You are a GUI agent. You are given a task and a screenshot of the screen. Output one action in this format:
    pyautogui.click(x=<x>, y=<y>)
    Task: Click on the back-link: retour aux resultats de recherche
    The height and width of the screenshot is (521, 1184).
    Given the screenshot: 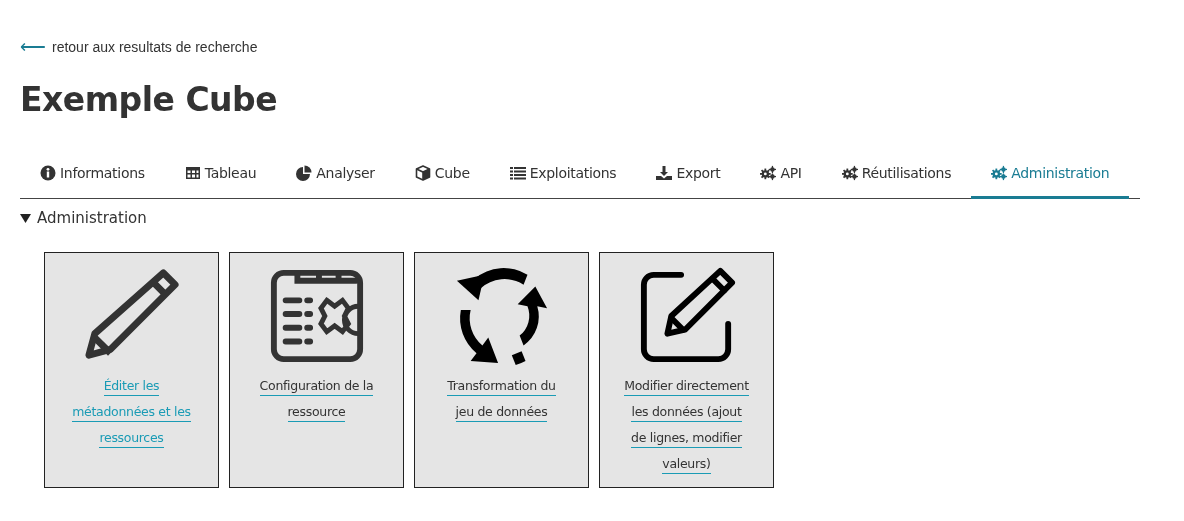 What is the action you would take?
    pyautogui.click(x=155, y=47)
    